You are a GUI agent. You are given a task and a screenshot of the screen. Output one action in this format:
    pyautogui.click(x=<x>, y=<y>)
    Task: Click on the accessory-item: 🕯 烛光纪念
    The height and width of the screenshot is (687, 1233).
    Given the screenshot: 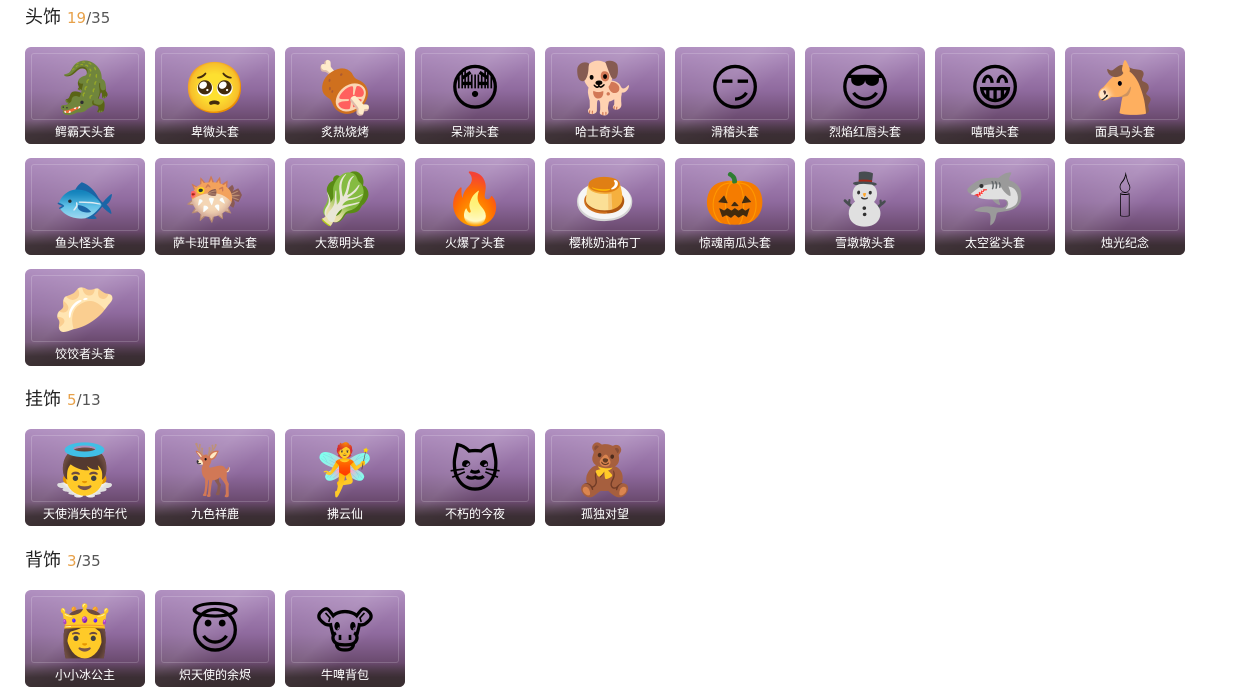 What is the action you would take?
    pyautogui.click(x=1125, y=206)
    